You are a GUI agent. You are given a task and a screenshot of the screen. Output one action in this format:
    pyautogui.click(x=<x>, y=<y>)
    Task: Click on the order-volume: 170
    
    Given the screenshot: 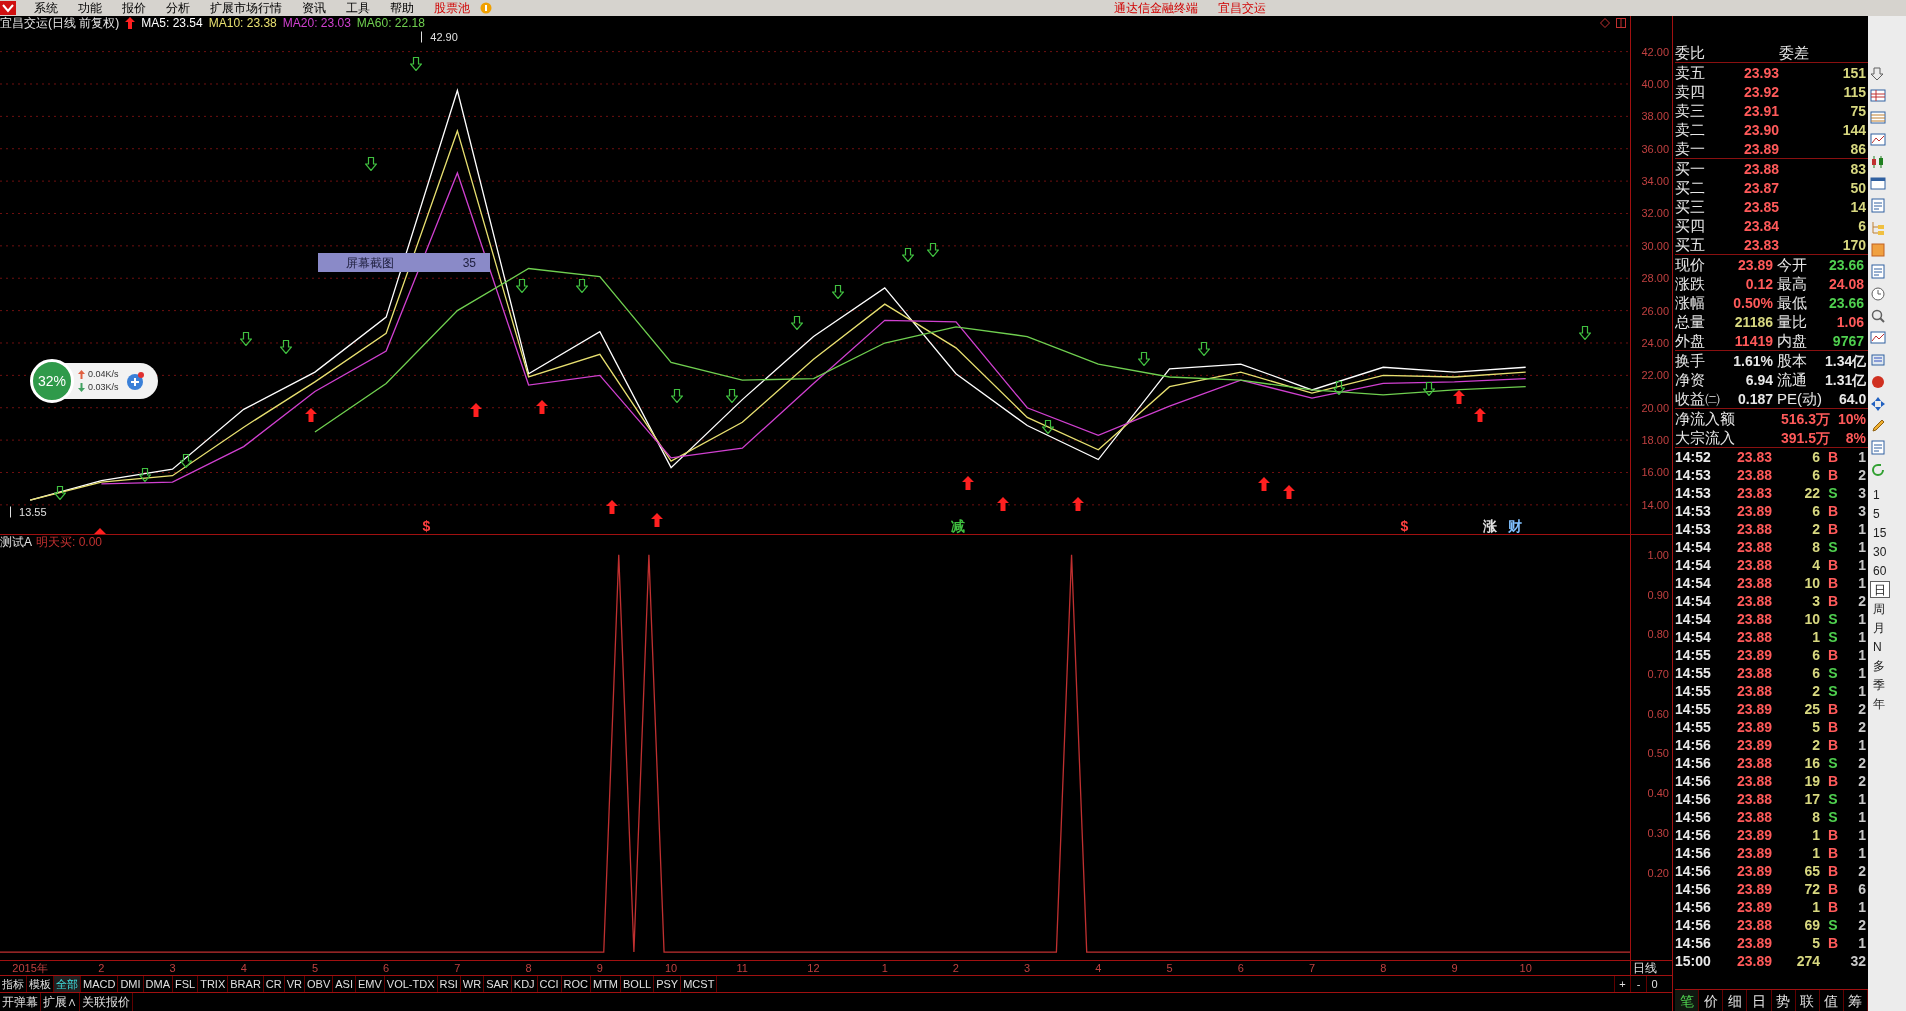 What is the action you would take?
    pyautogui.click(x=1854, y=244)
    